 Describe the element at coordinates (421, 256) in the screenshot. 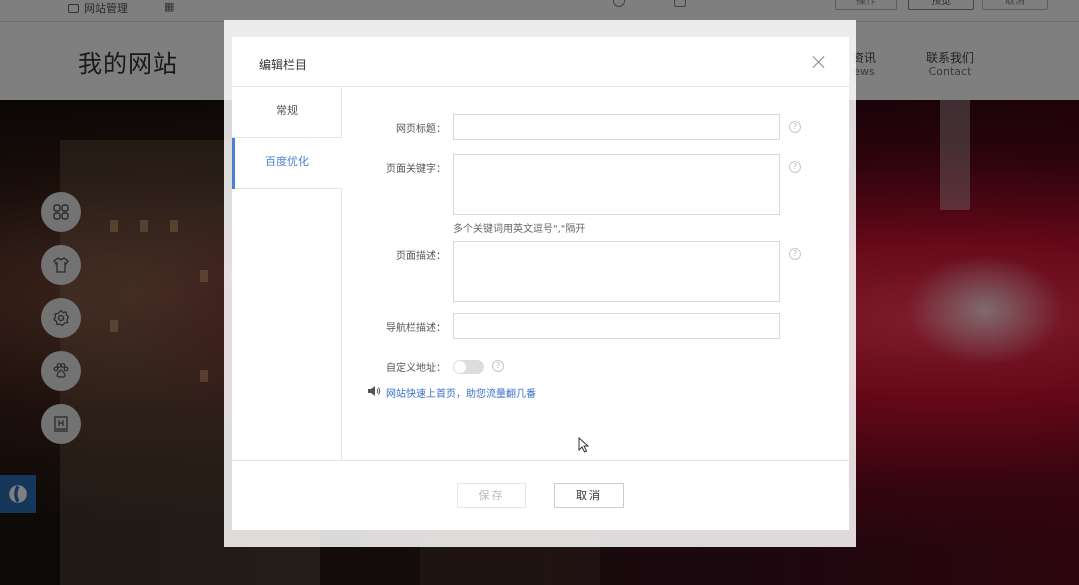

I see `description-label: 页面描述：` at that location.